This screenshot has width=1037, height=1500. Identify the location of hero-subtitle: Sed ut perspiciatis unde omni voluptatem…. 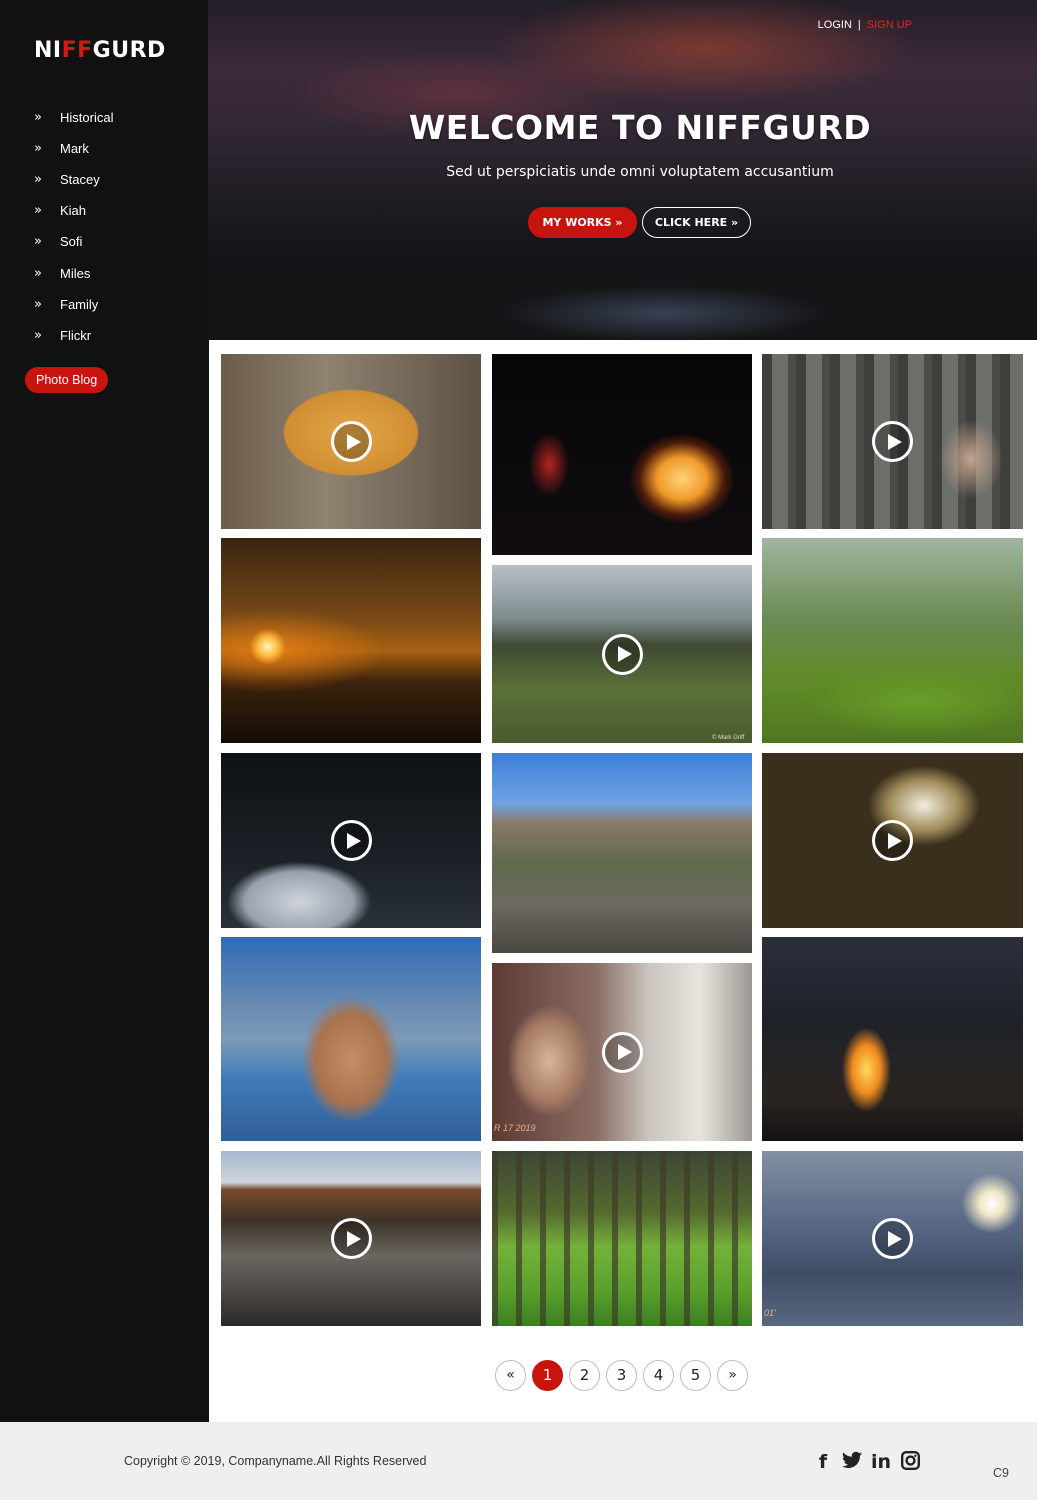
(640, 172).